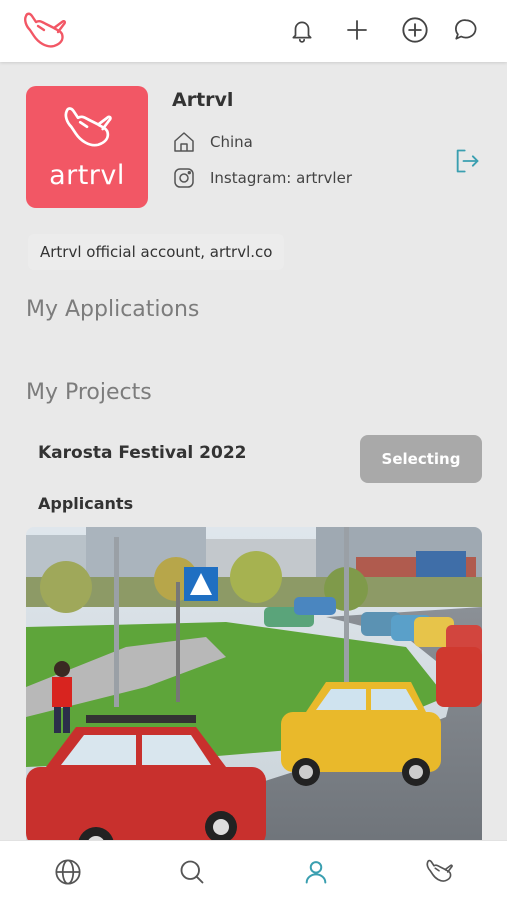 Image resolution: width=507 pixels, height=900 pixels. Describe the element at coordinates (253, 31) in the screenshot. I see `top-bar` at that location.